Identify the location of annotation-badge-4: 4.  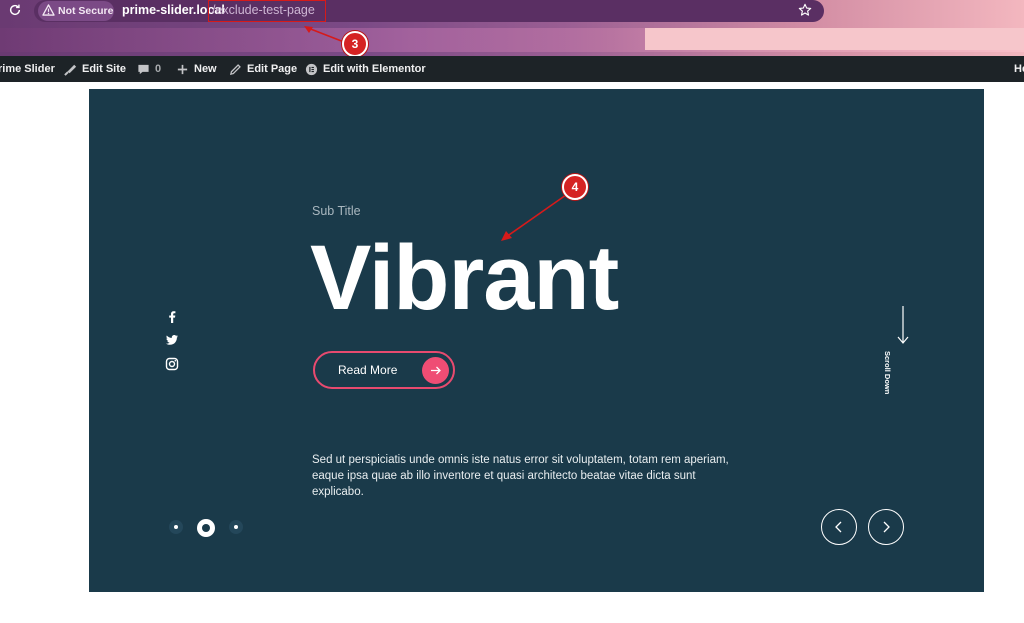
(575, 187).